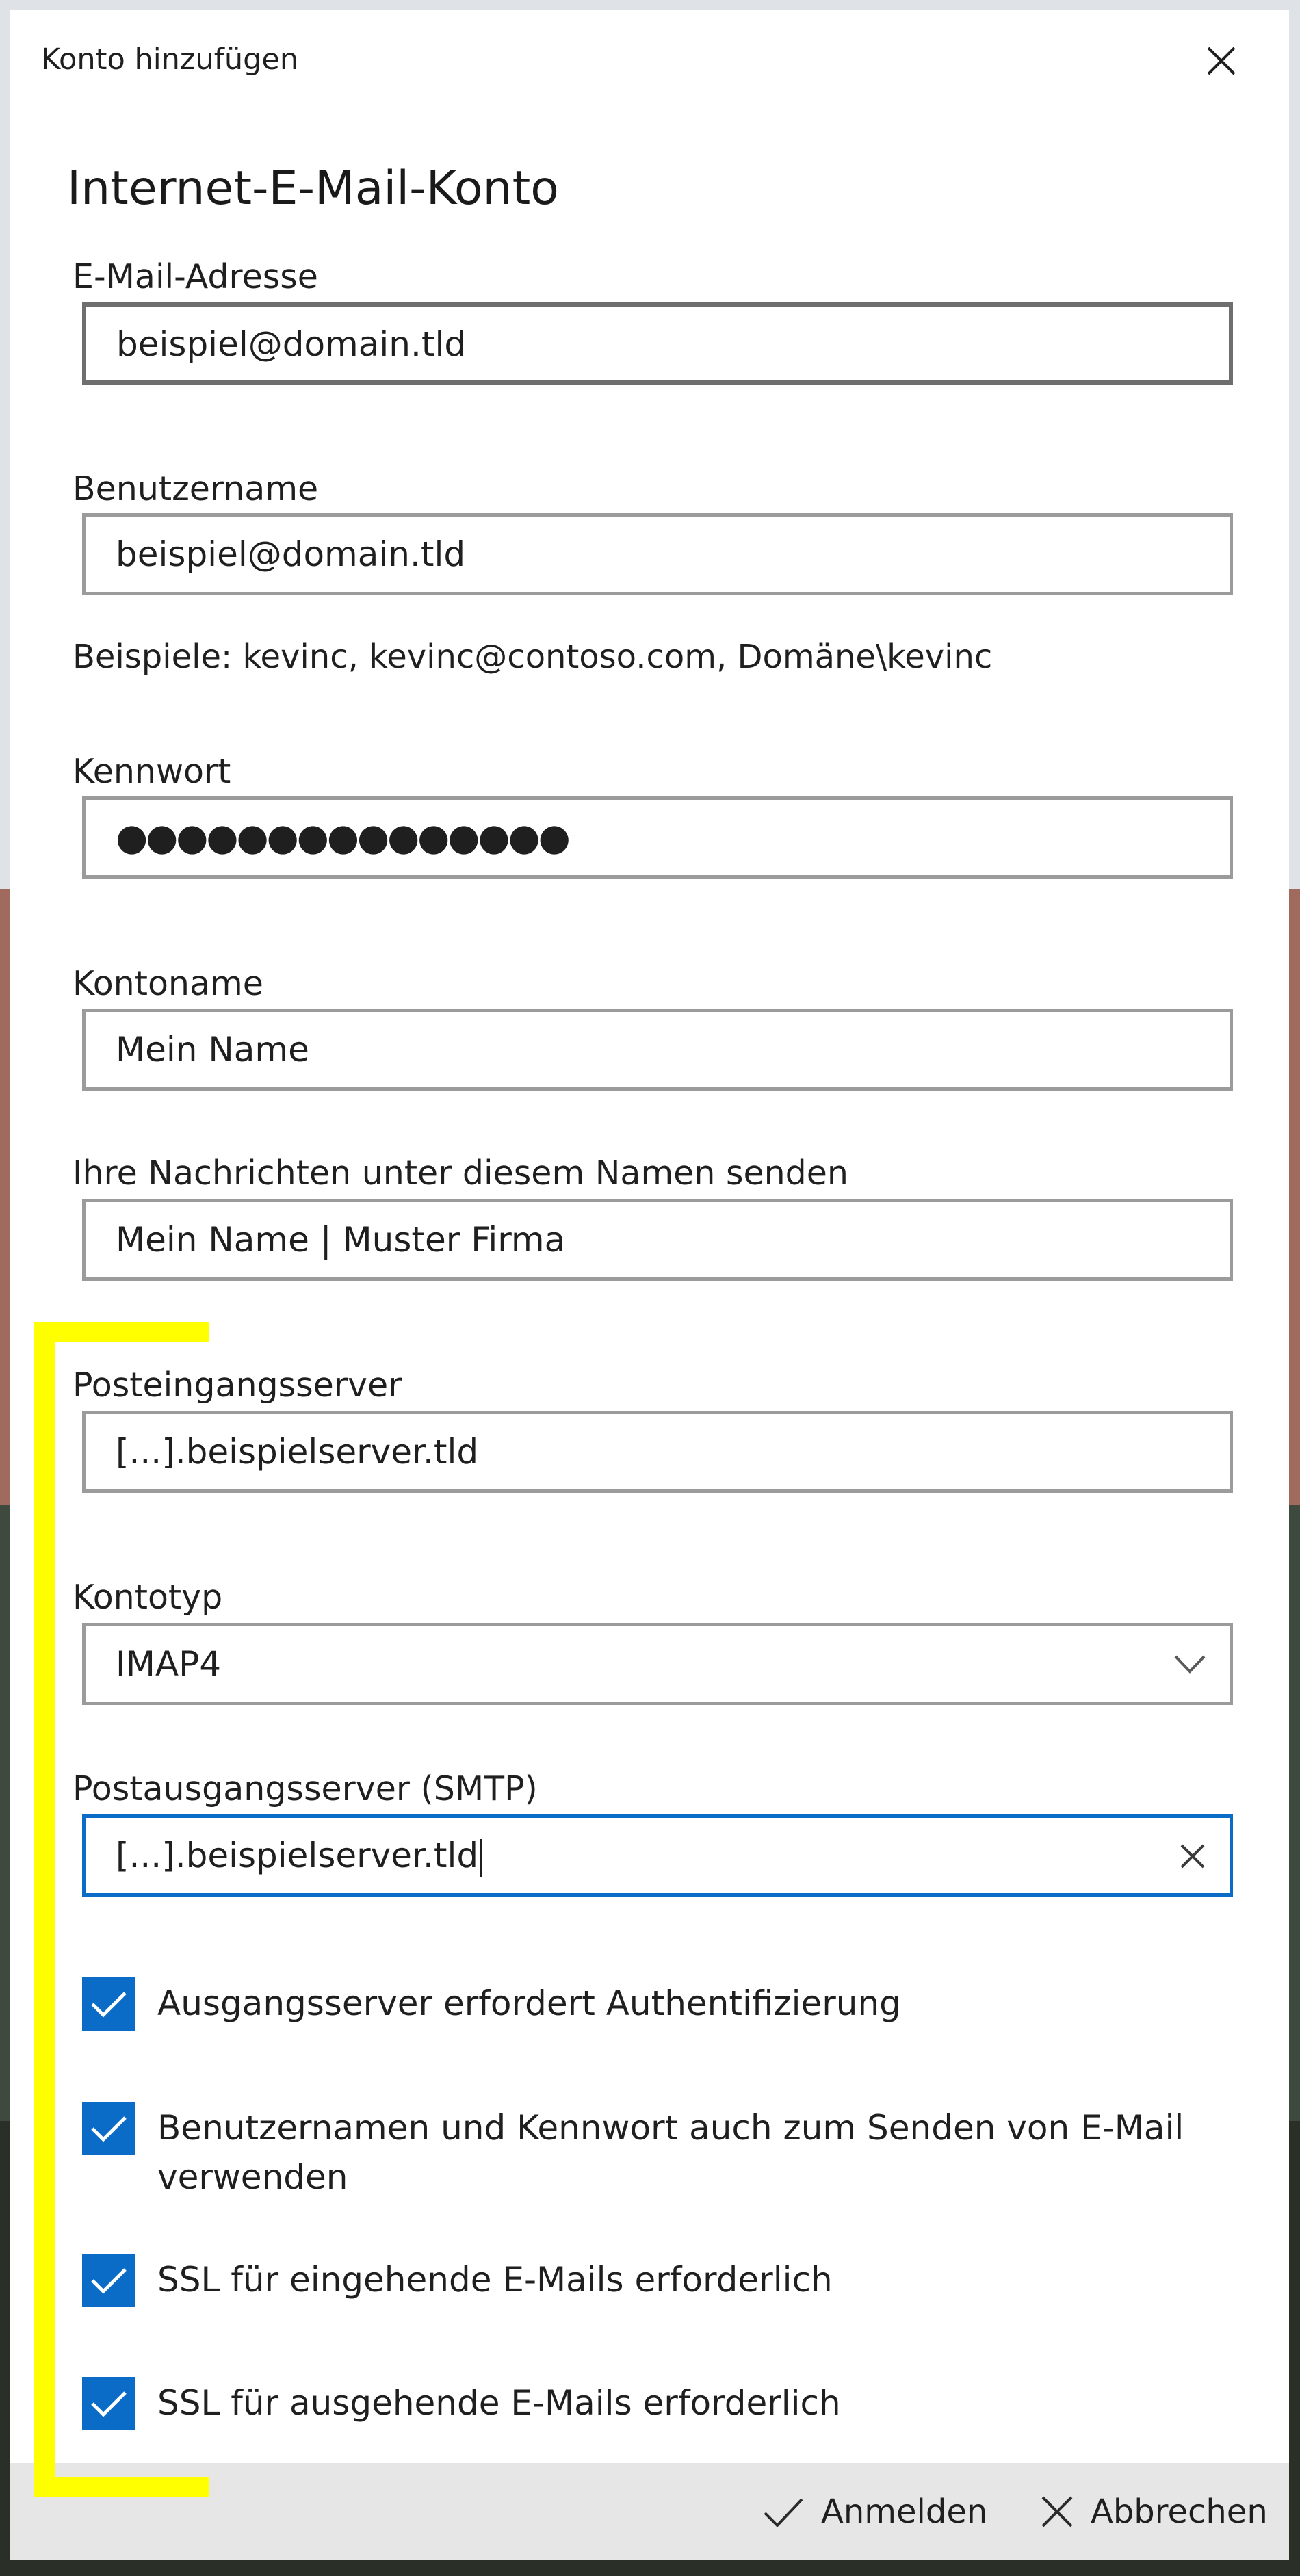 The image size is (1300, 2576). What do you see at coordinates (305, 1788) in the screenshot?
I see `outgoing-server-label: Postausgangsserver (SMTP)` at bounding box center [305, 1788].